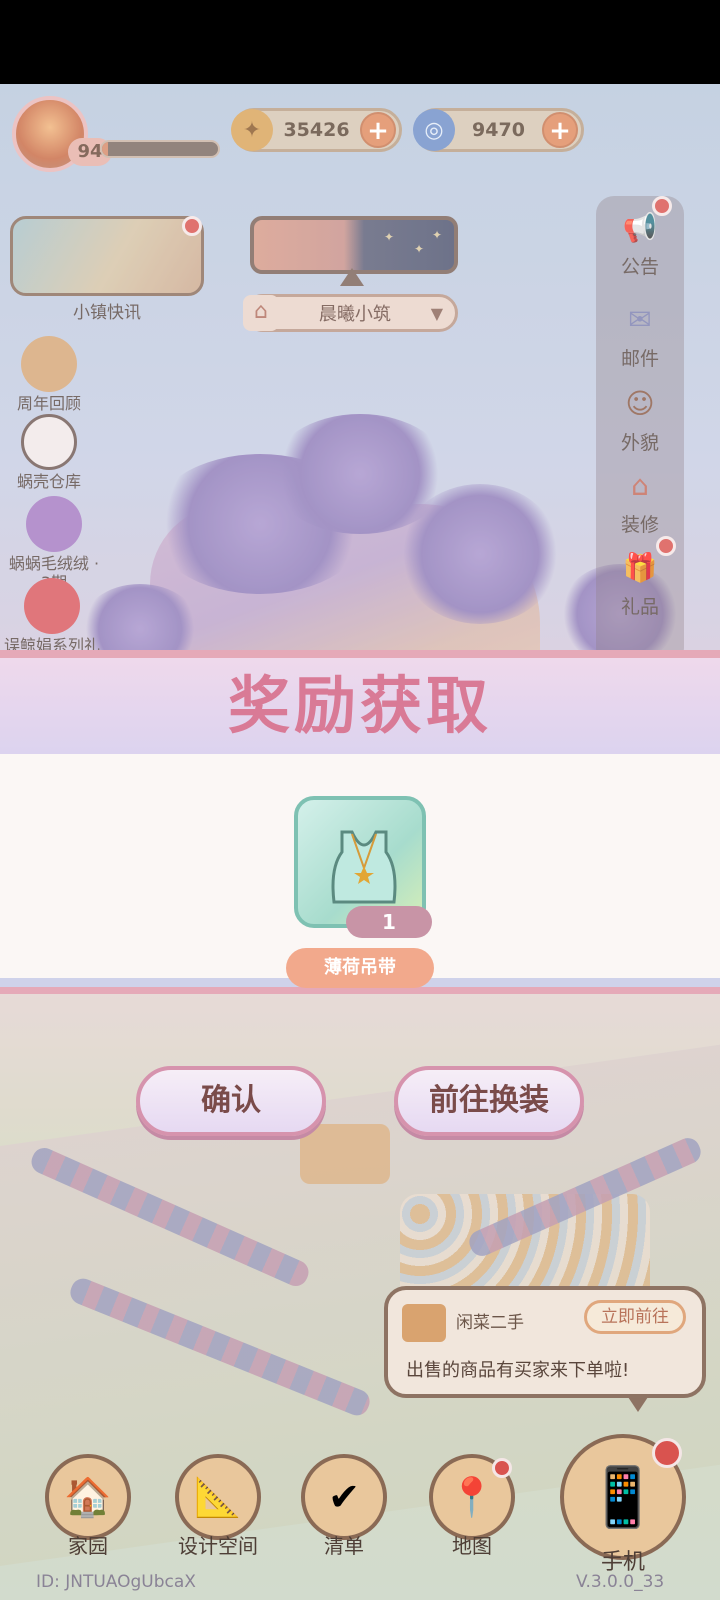 This screenshot has height=1600, width=720. Describe the element at coordinates (218, 1546) in the screenshot. I see `dock-label: 设计空间` at that location.